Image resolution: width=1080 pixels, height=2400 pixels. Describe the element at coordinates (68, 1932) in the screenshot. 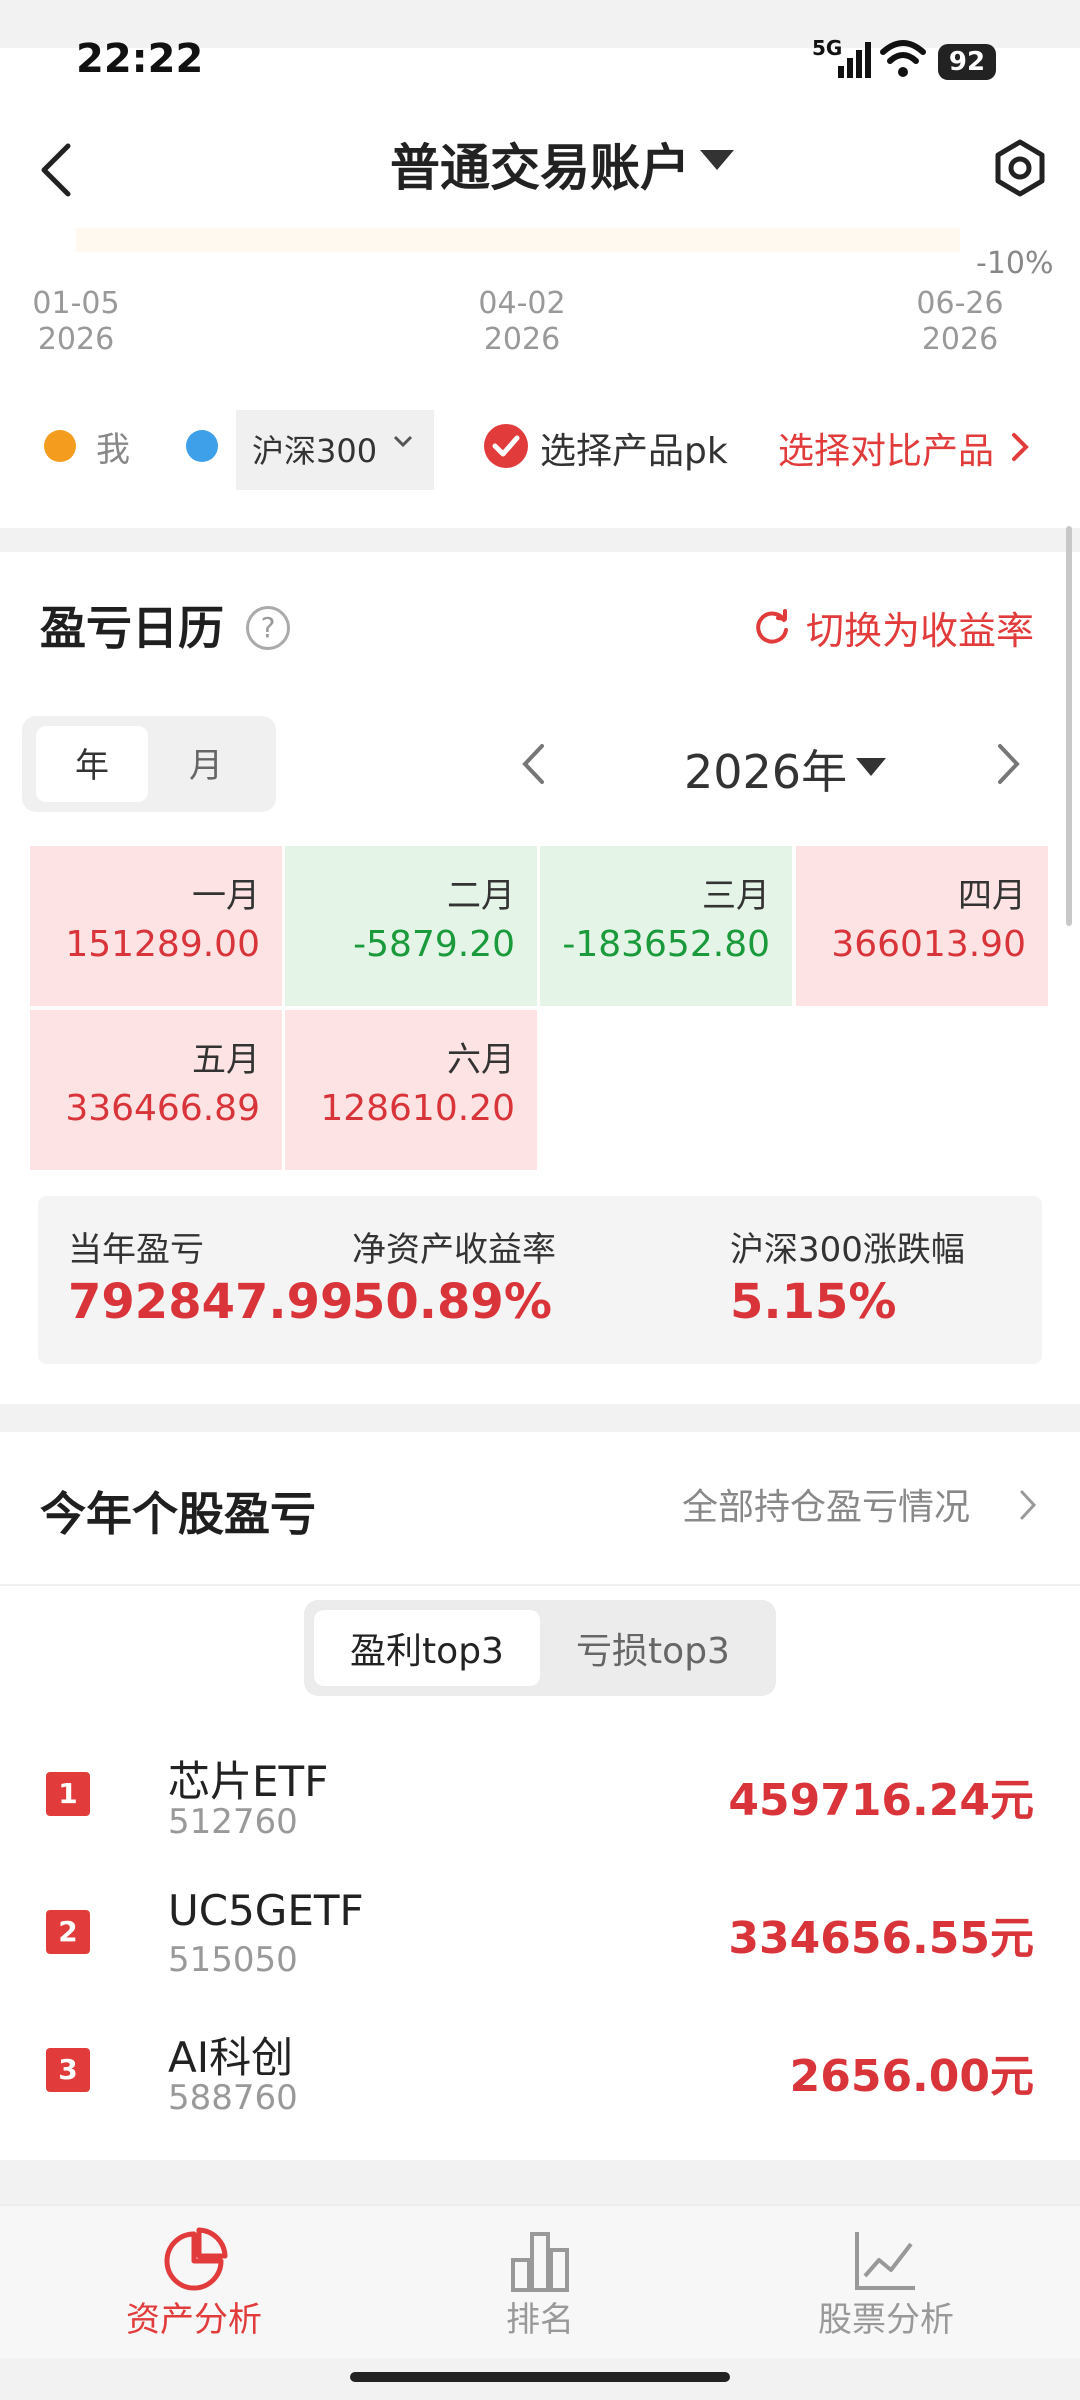

I see `rank-badge: 2` at that location.